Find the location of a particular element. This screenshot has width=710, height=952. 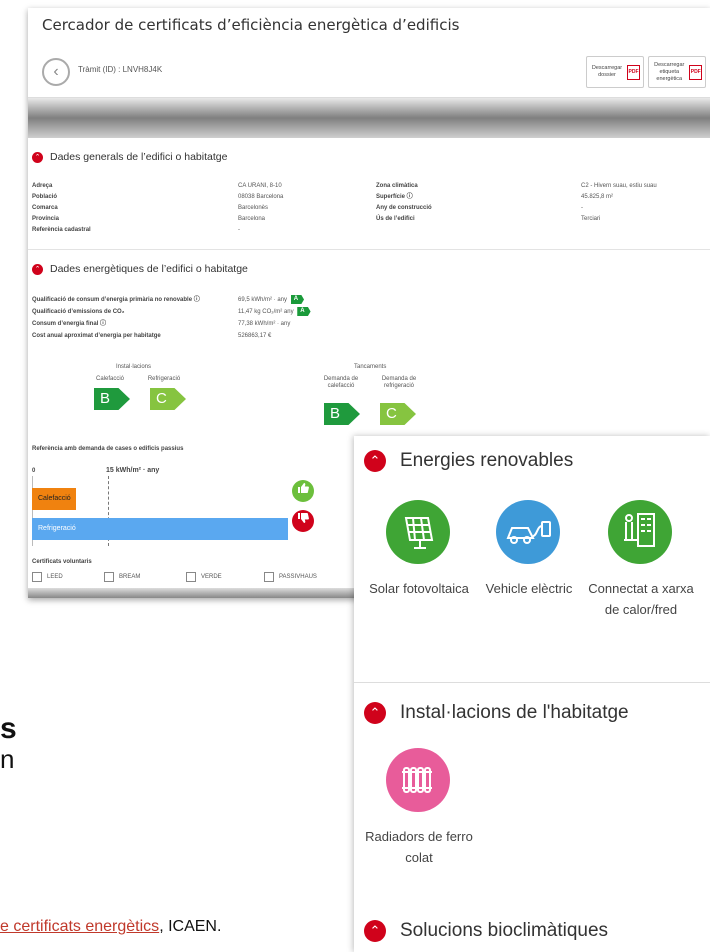

field-label: Any de construcció is located at coordinates (404, 208).